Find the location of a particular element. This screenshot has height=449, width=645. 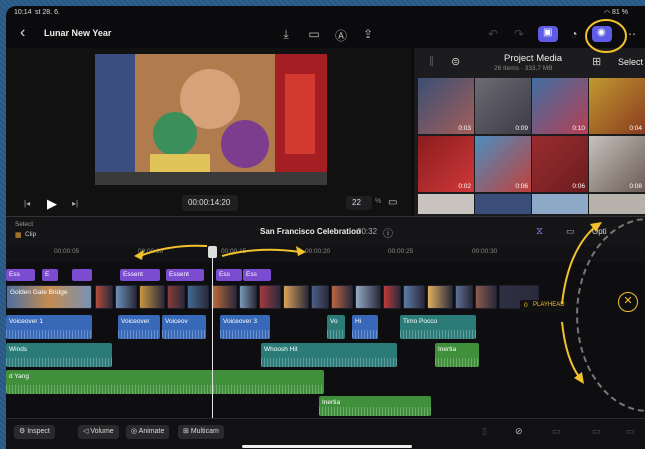

annotation-arrow-left is located at coordinates (173, 250).